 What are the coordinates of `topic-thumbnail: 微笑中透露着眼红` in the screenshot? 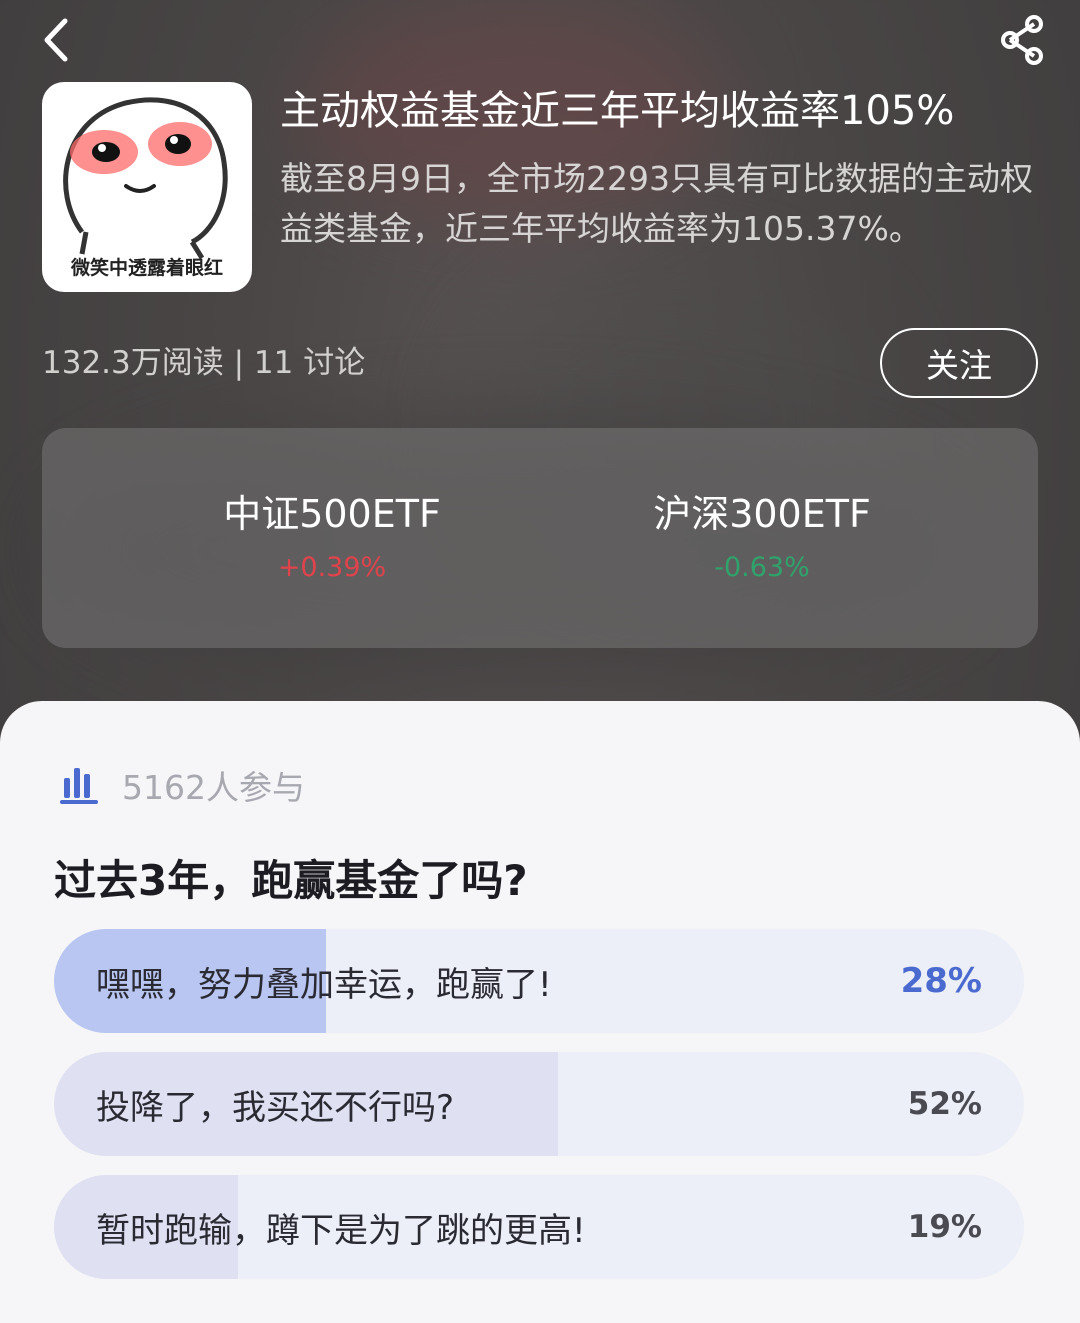 It's located at (147, 187).